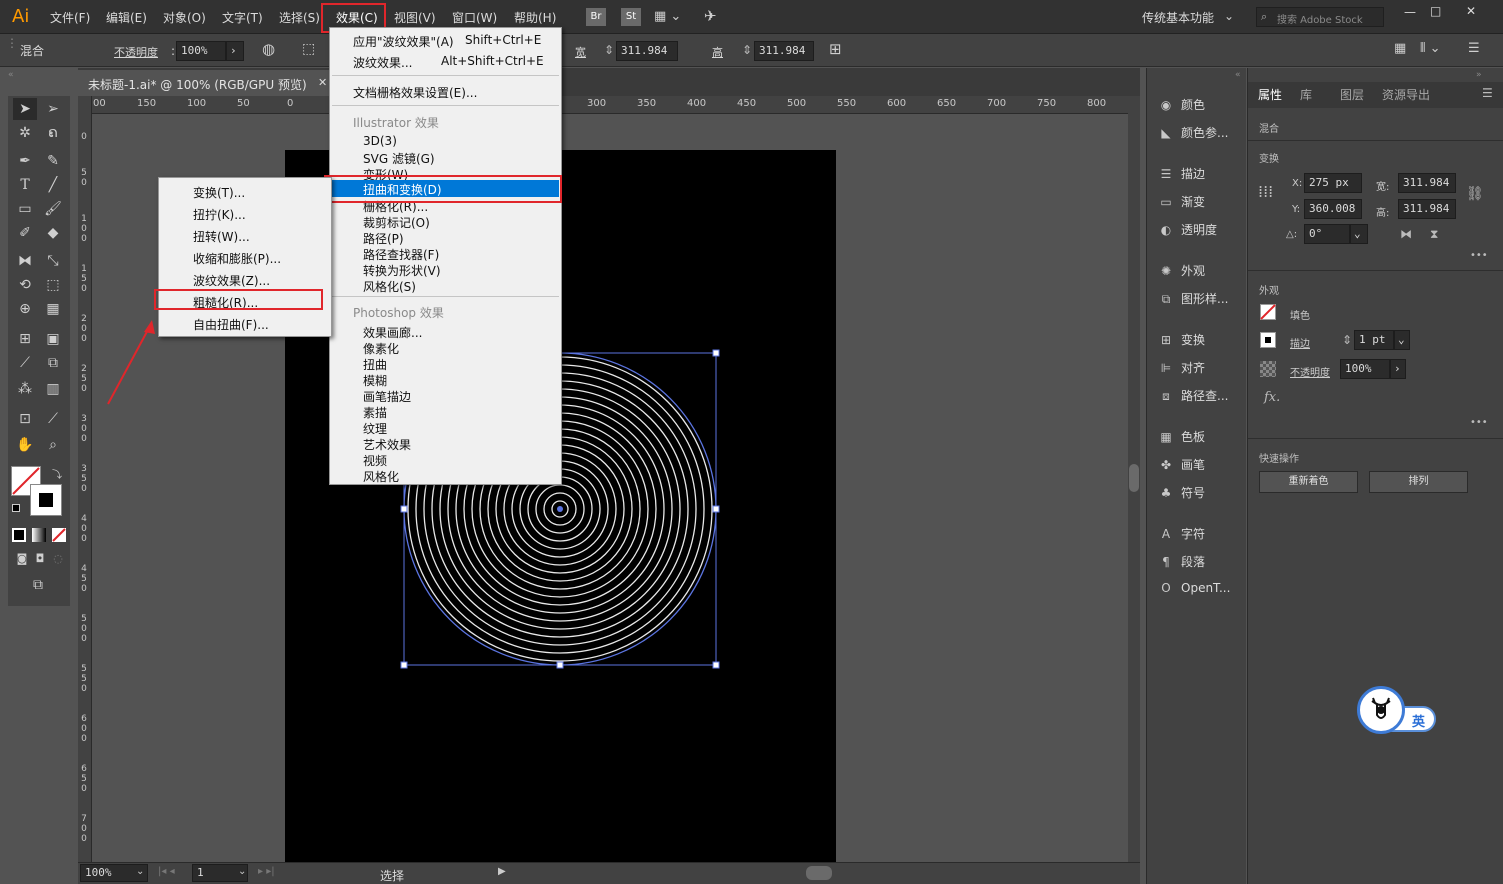 This screenshot has height=884, width=1503. What do you see at coordinates (631, 17) in the screenshot?
I see `stock-button: St` at bounding box center [631, 17].